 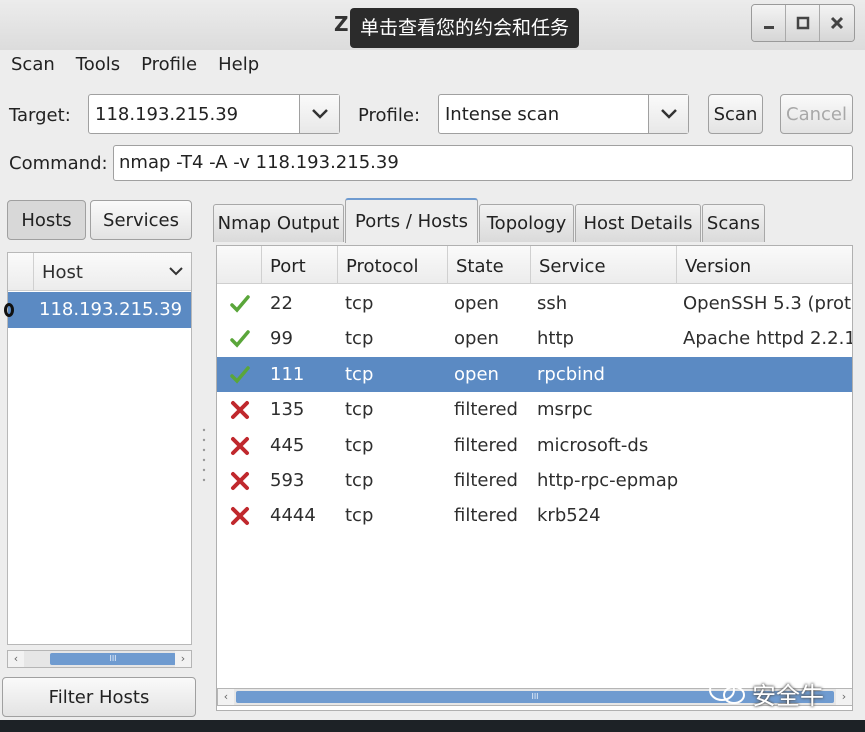 What do you see at coordinates (281, 303) in the screenshot?
I see `cell-port: 22` at bounding box center [281, 303].